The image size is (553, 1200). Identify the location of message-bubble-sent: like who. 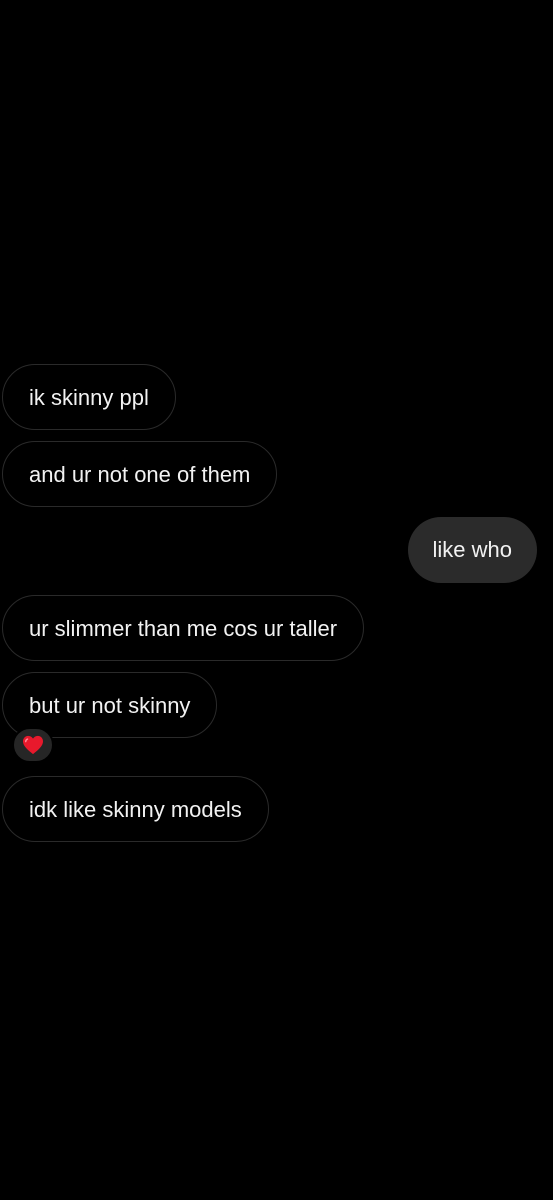
(472, 550).